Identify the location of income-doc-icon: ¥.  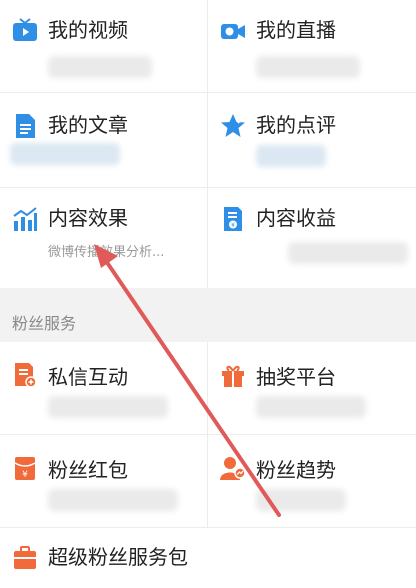
(233, 219).